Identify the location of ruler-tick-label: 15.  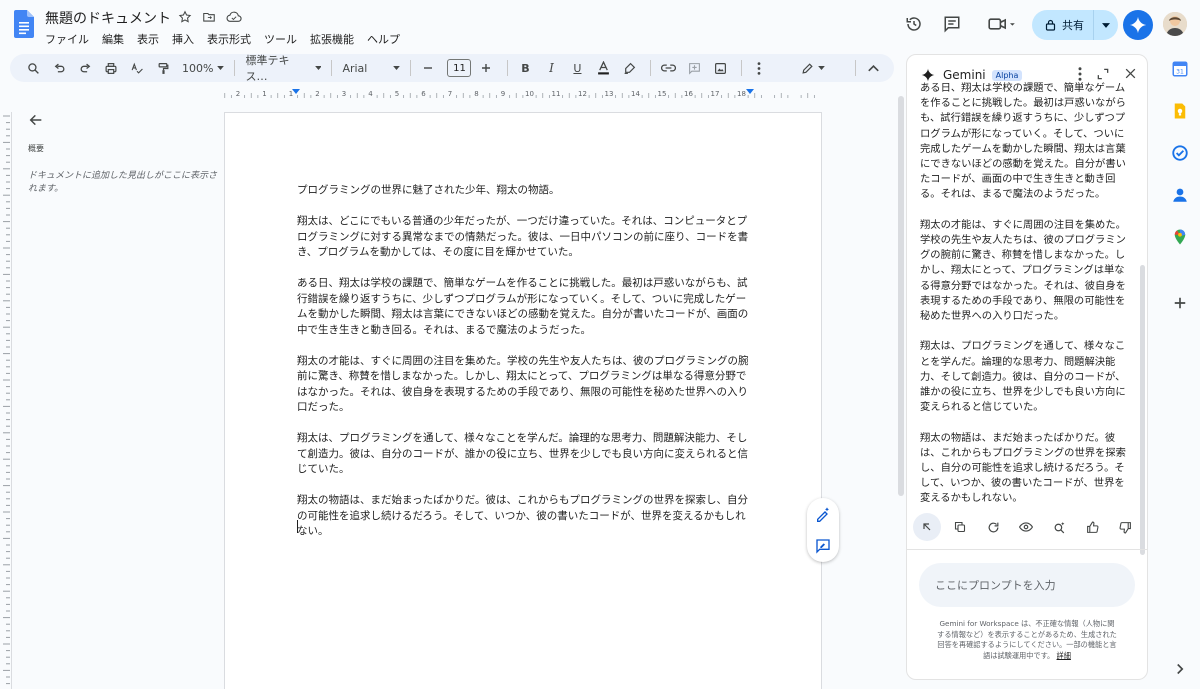
(662, 94).